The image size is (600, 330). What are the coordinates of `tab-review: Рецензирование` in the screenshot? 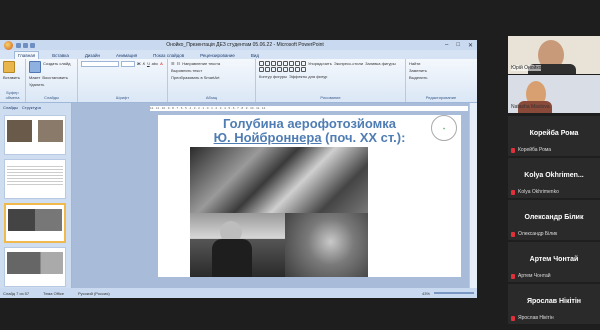 It's located at (217, 55).